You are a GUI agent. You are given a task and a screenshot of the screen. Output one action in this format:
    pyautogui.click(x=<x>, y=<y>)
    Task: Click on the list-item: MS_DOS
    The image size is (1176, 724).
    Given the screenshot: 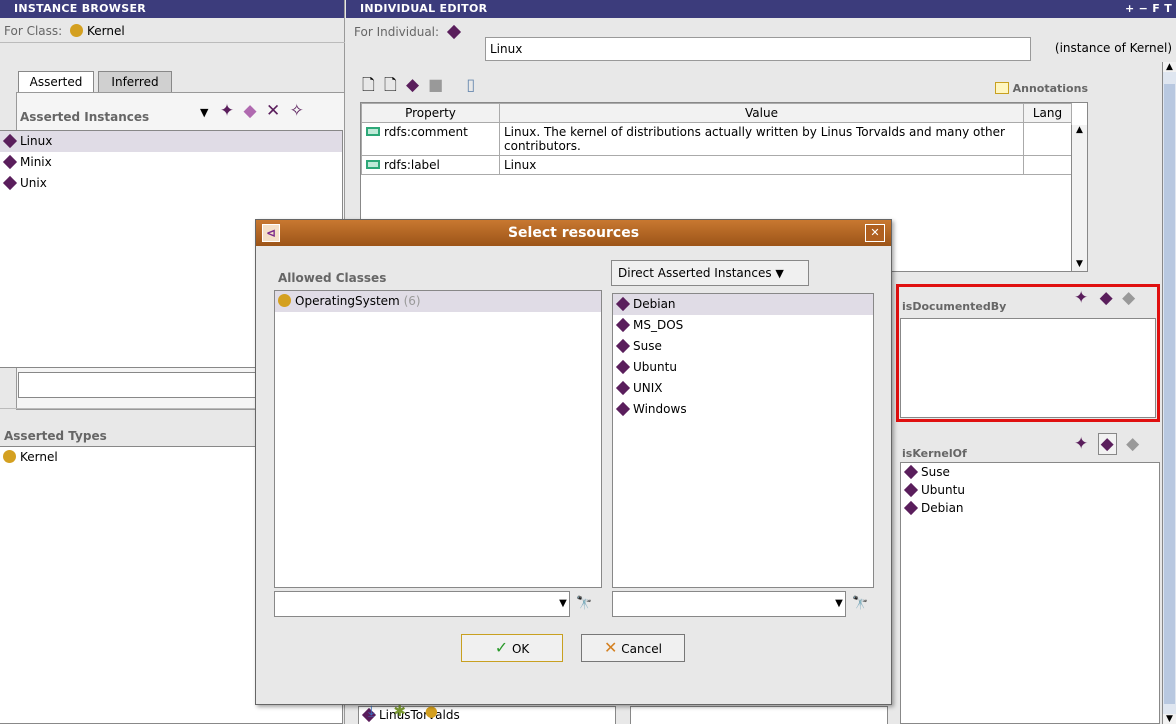 What is the action you would take?
    pyautogui.click(x=743, y=325)
    